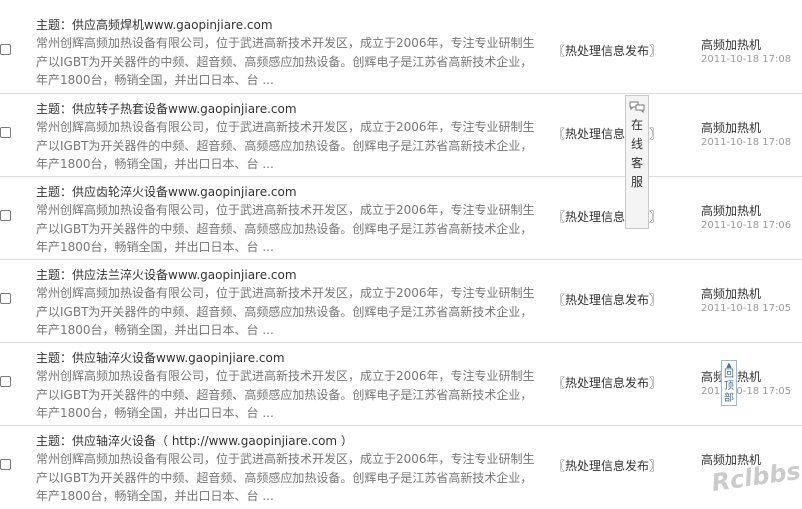  Describe the element at coordinates (637, 107) in the screenshot. I see `chat-bubble-icon` at that location.